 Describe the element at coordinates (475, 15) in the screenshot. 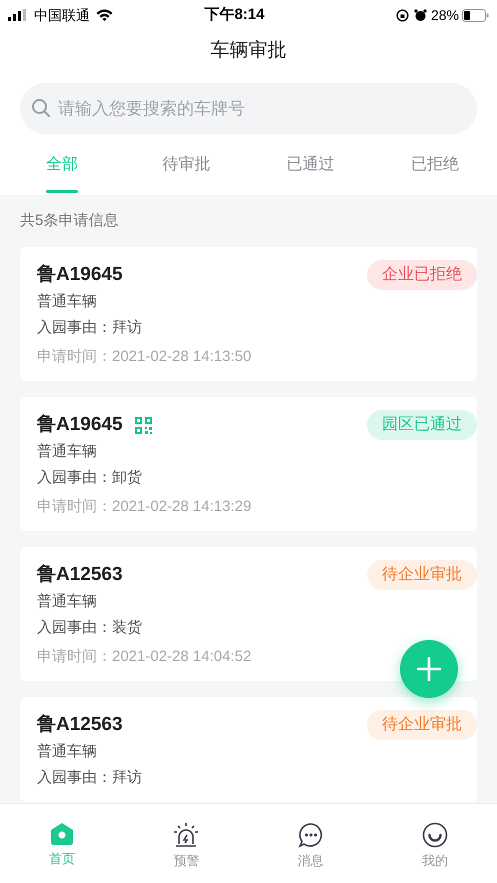

I see `battery-icon` at that location.